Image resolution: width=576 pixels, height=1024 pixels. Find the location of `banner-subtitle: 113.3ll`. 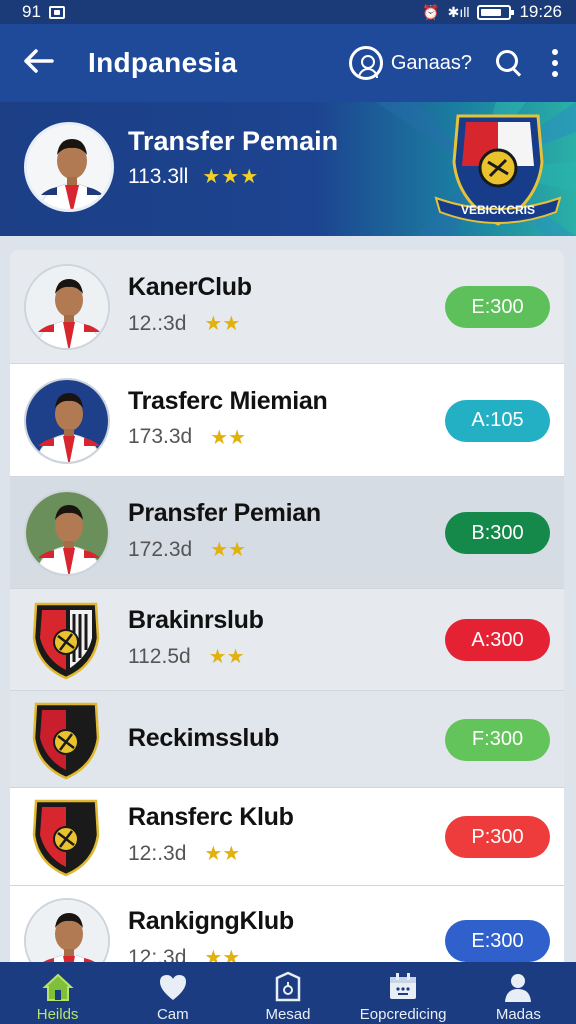

banner-subtitle: 113.3ll is located at coordinates (158, 176).